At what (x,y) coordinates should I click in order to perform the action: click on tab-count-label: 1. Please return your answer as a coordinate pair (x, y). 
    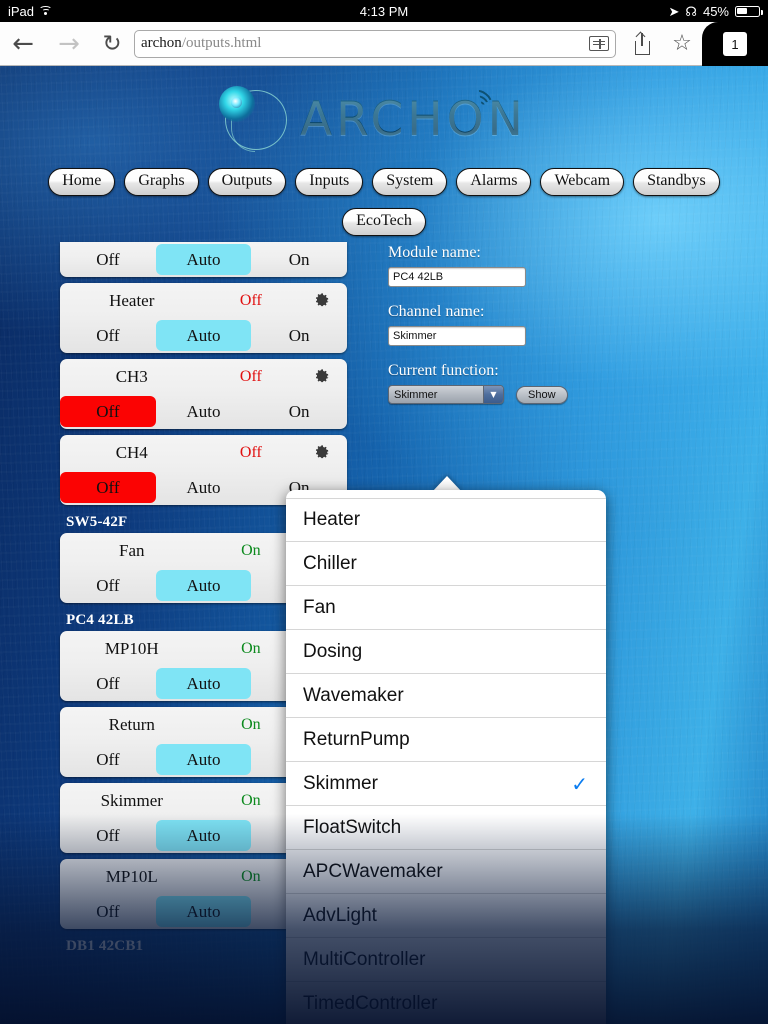
    Looking at the image, I should click on (735, 44).